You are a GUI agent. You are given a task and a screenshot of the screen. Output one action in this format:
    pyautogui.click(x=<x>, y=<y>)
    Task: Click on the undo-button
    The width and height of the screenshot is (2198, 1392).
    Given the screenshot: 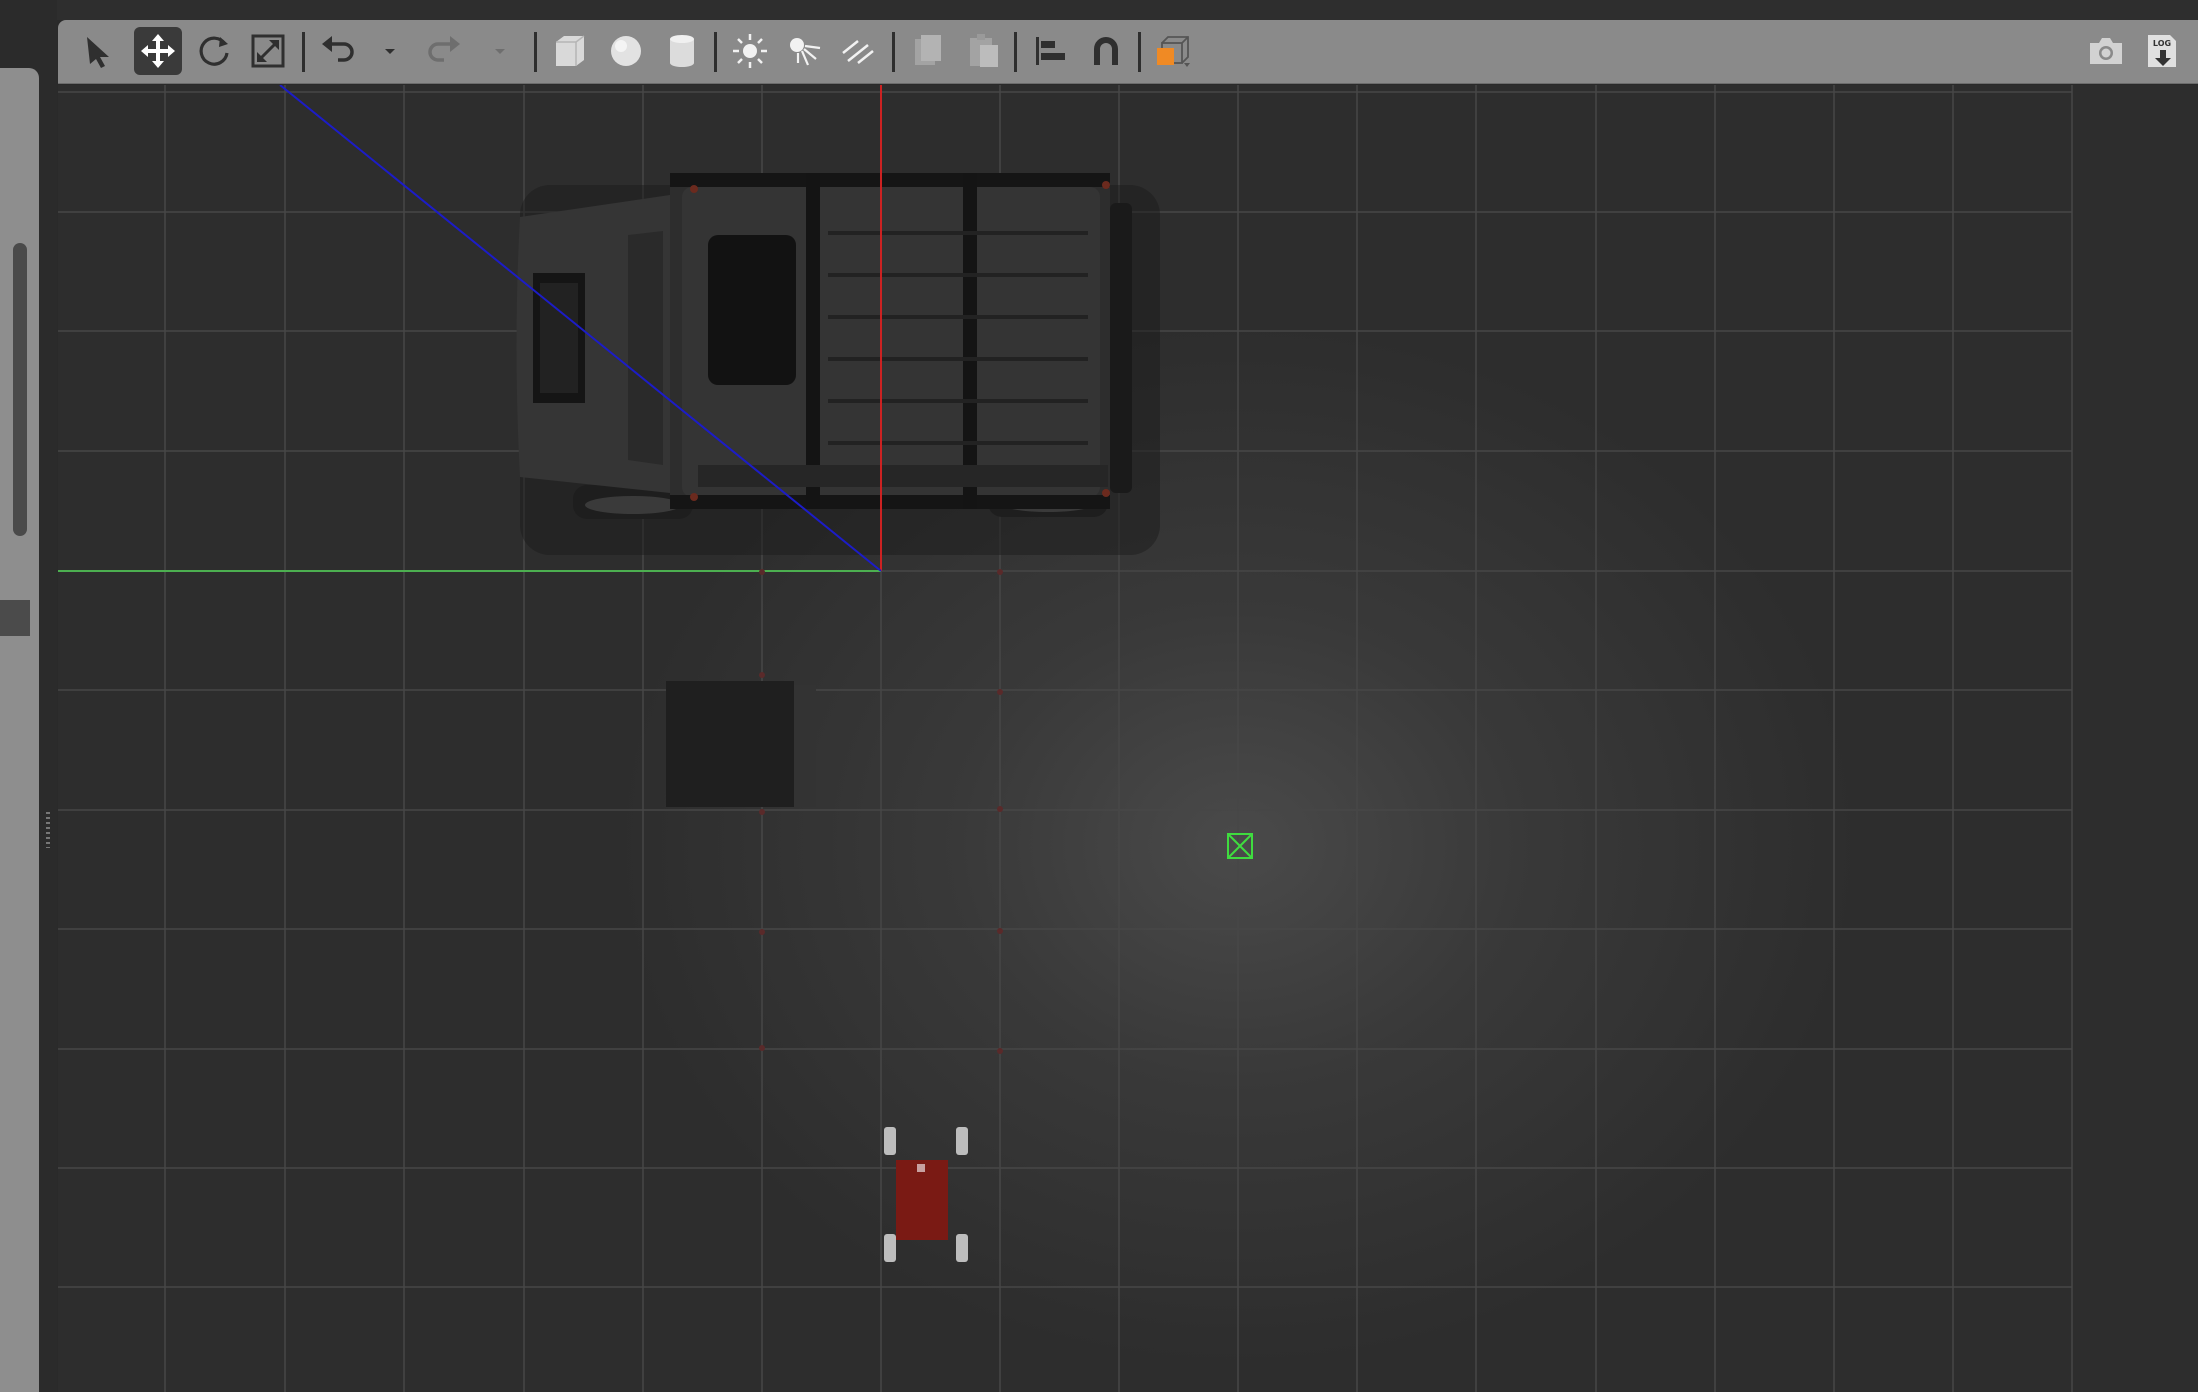 What is the action you would take?
    pyautogui.click(x=338, y=51)
    